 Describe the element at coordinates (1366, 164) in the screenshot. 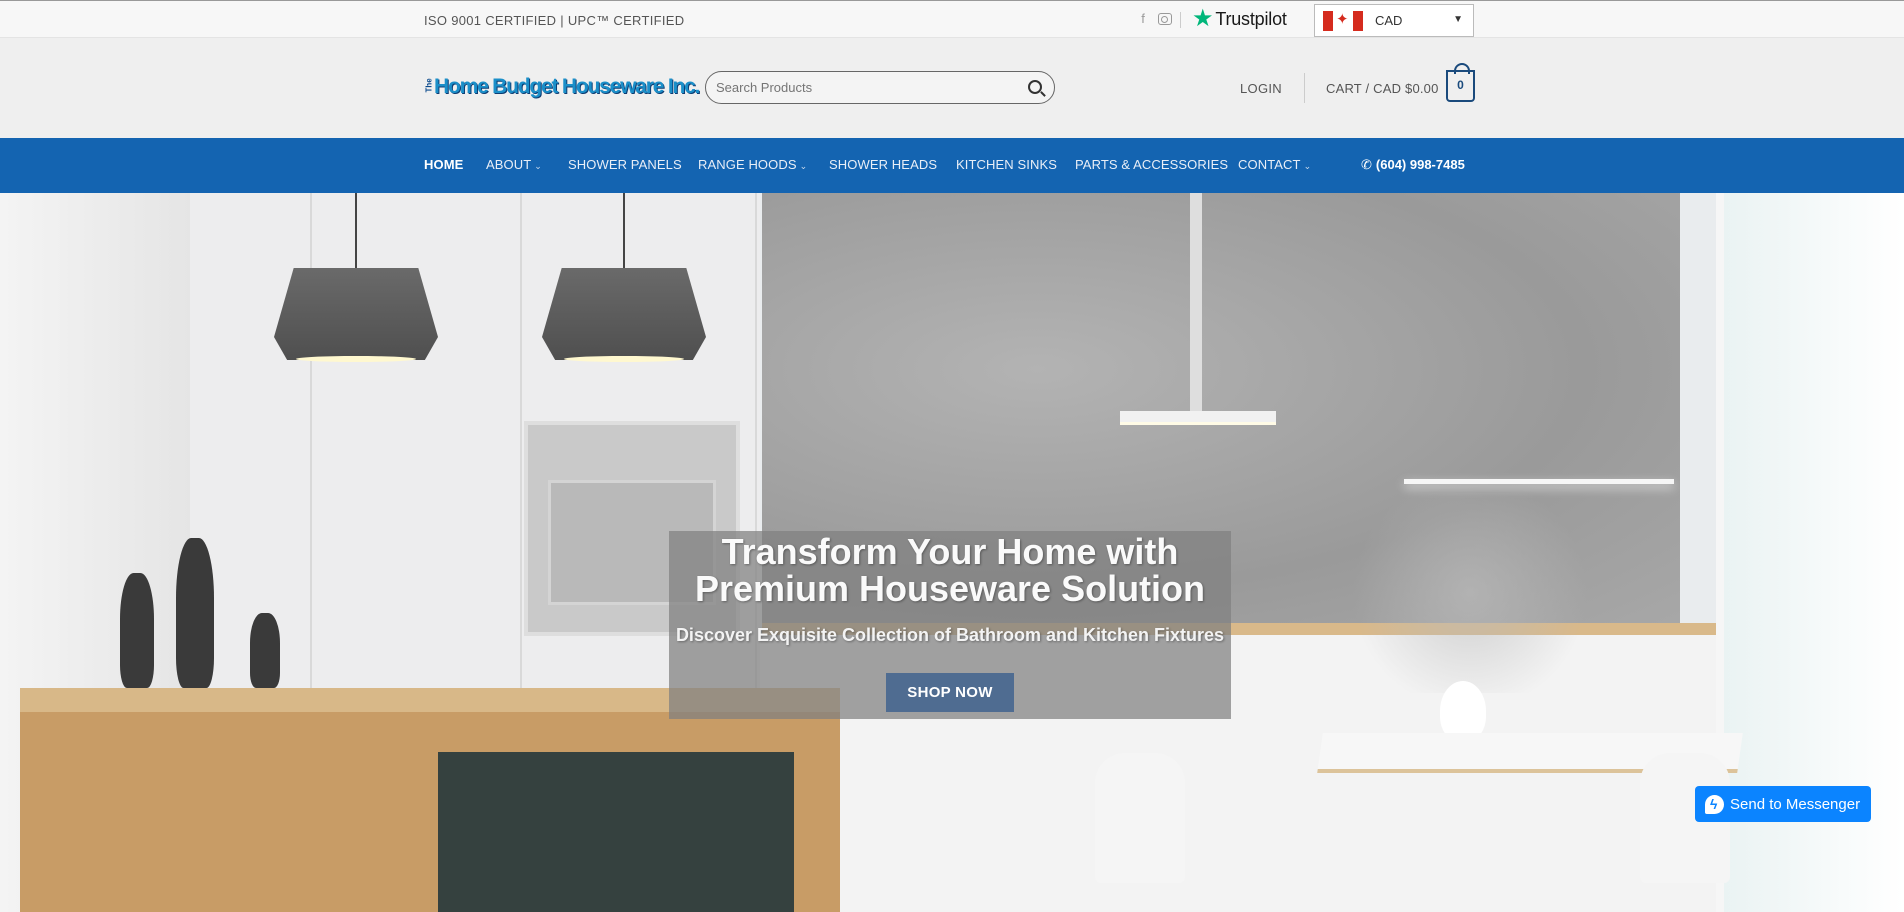

I see `phone-icon: ✆` at that location.